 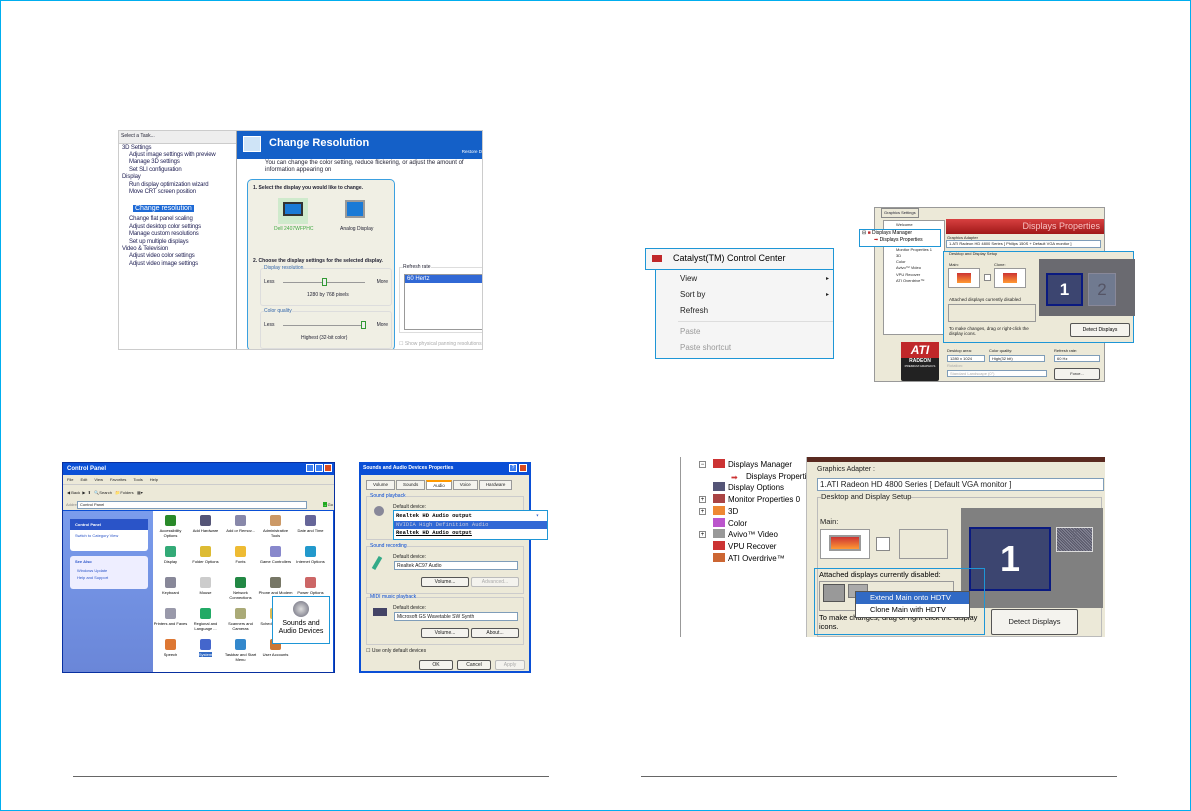 I want to click on resolution-slider, so click(x=324, y=282).